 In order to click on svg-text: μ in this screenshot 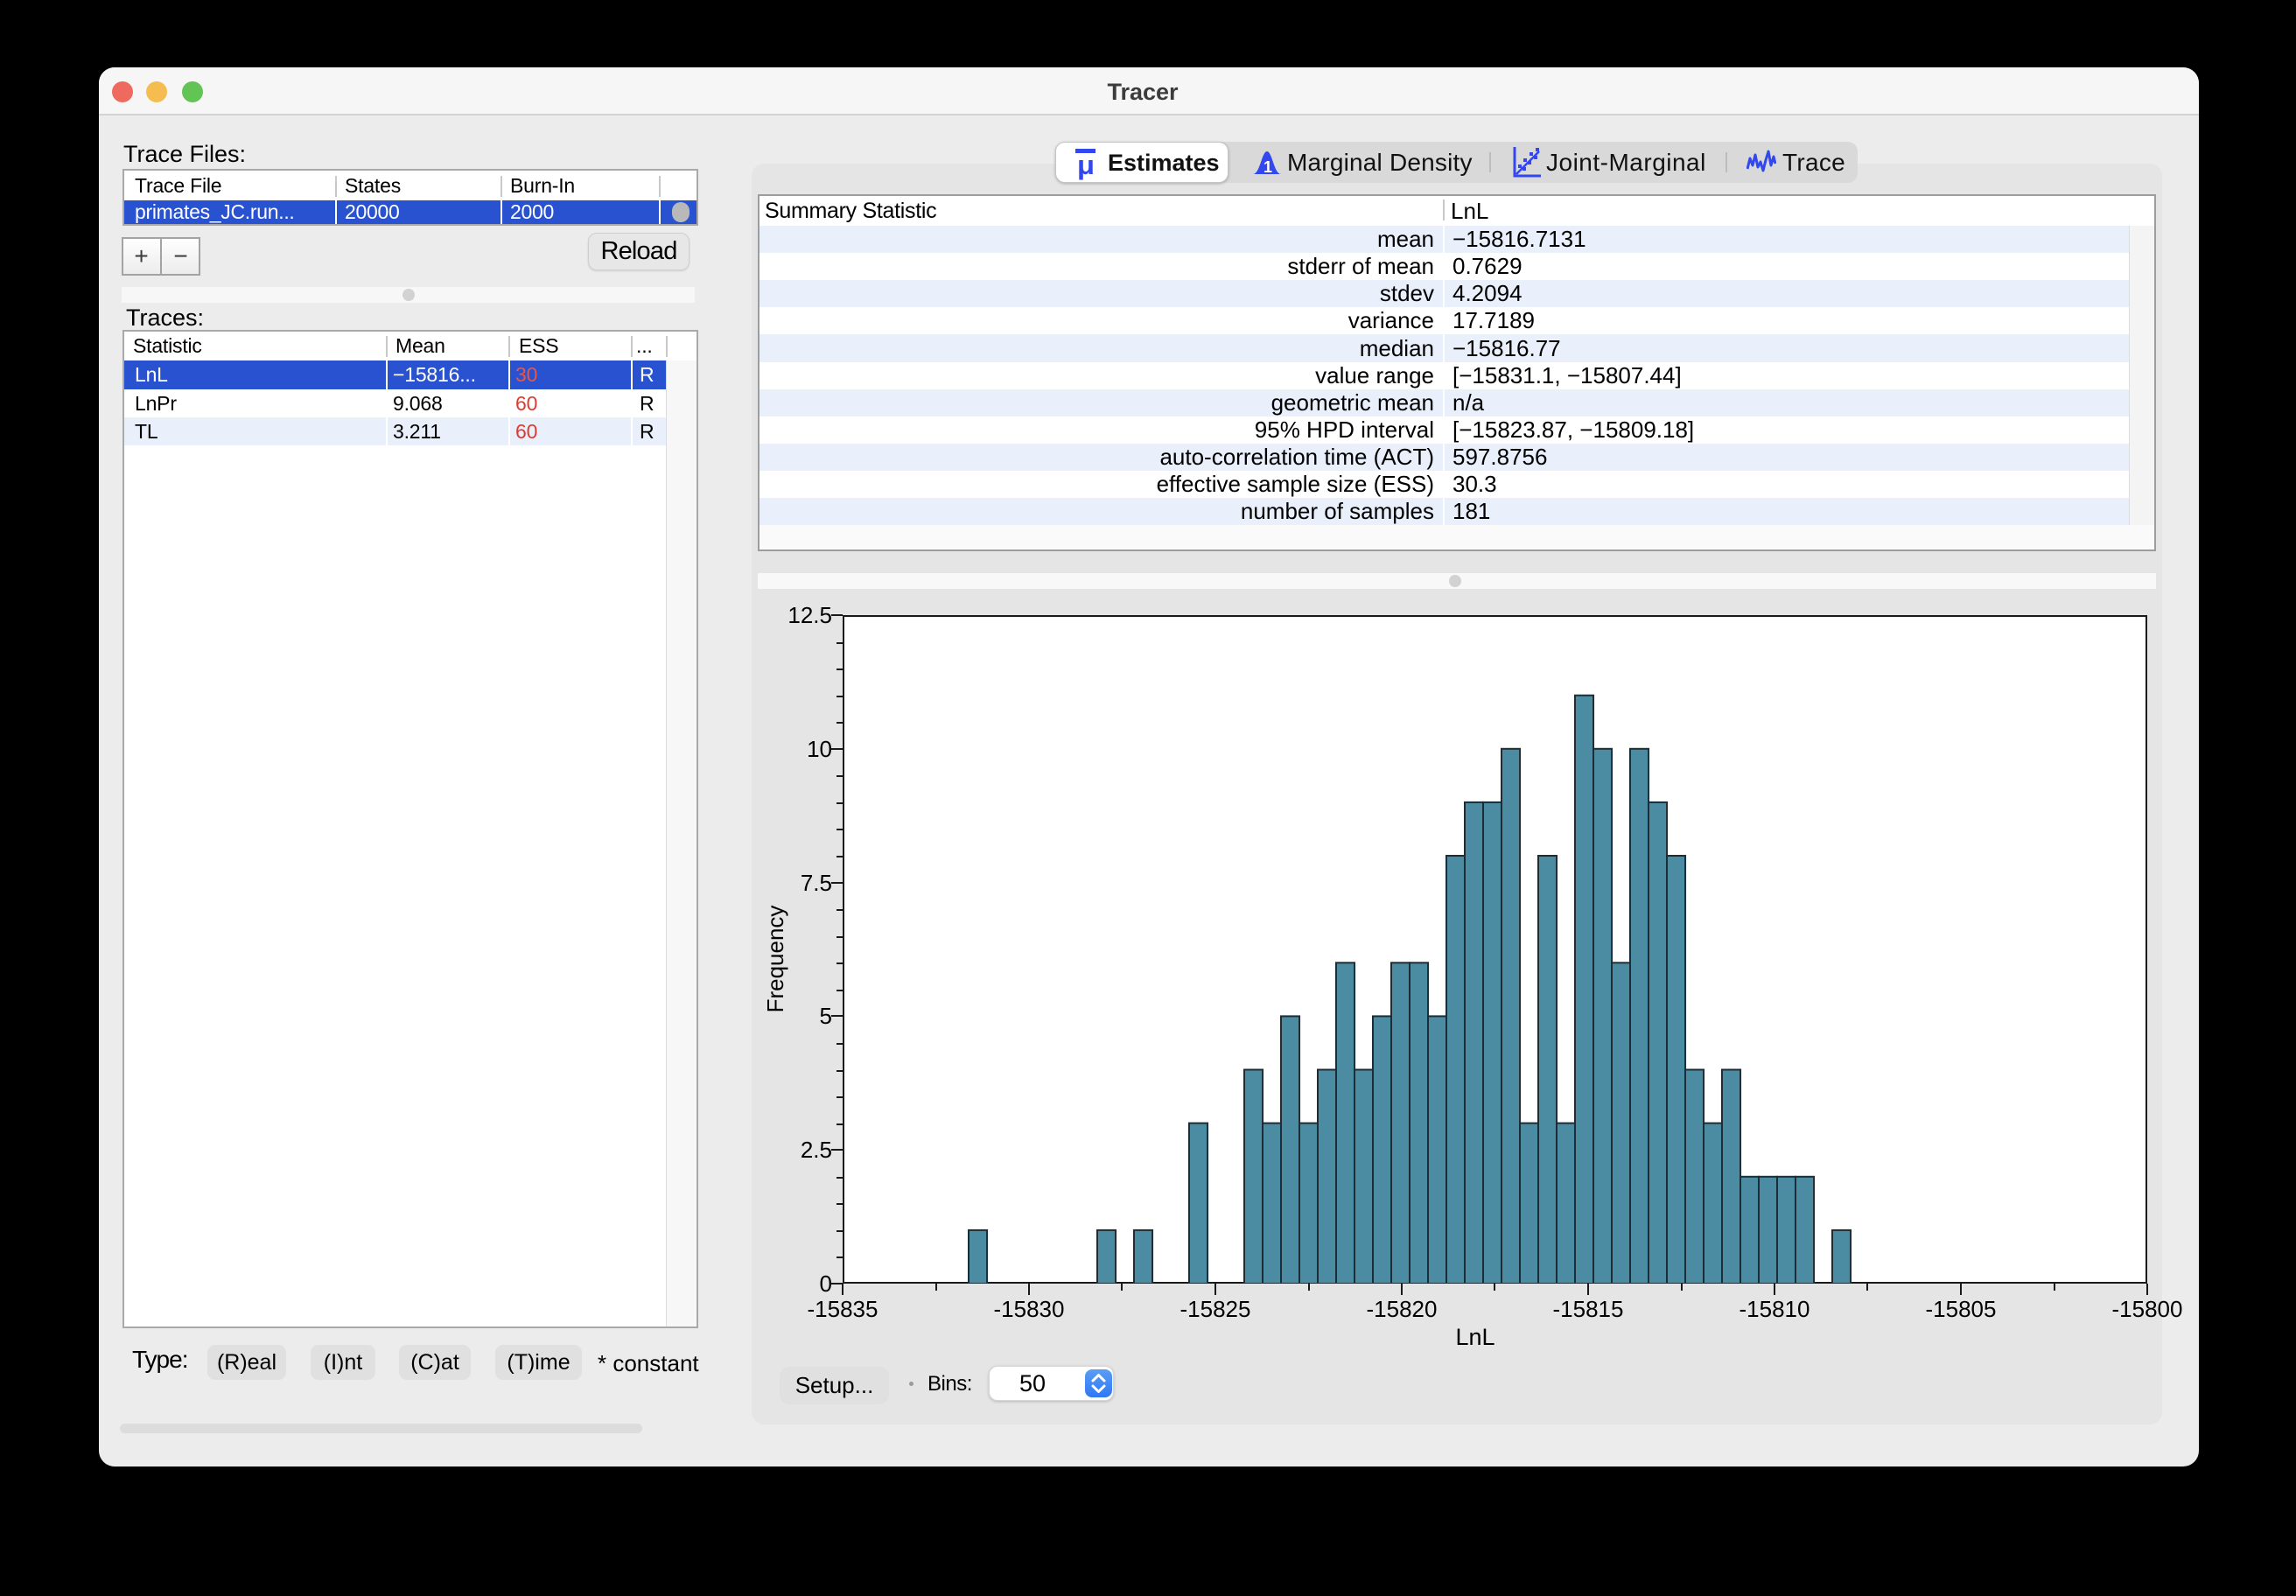, I will do `click(1086, 165)`.